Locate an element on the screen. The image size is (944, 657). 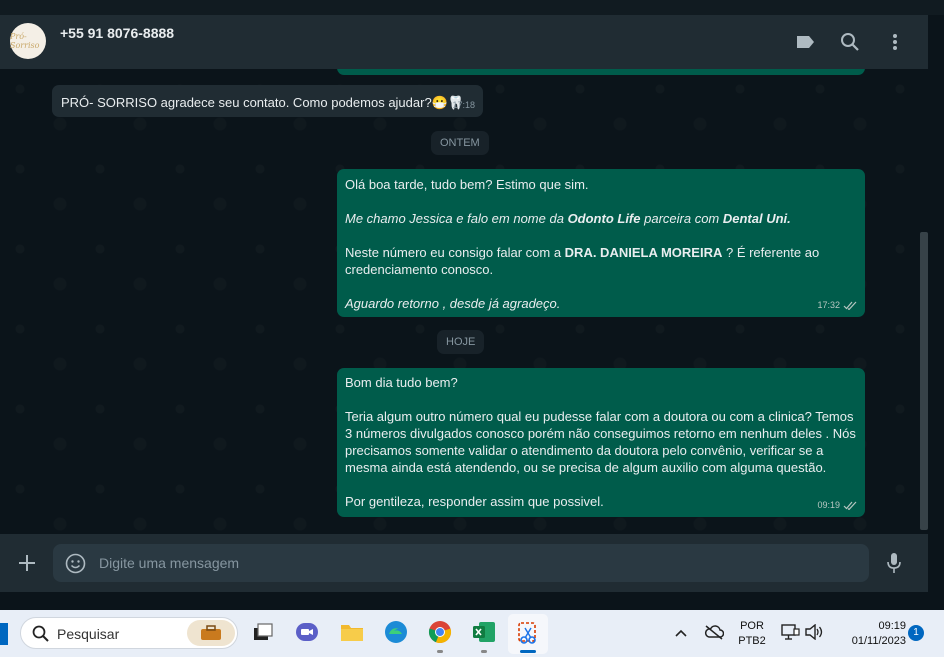
file-explorer-icon is located at coordinates (352, 632).